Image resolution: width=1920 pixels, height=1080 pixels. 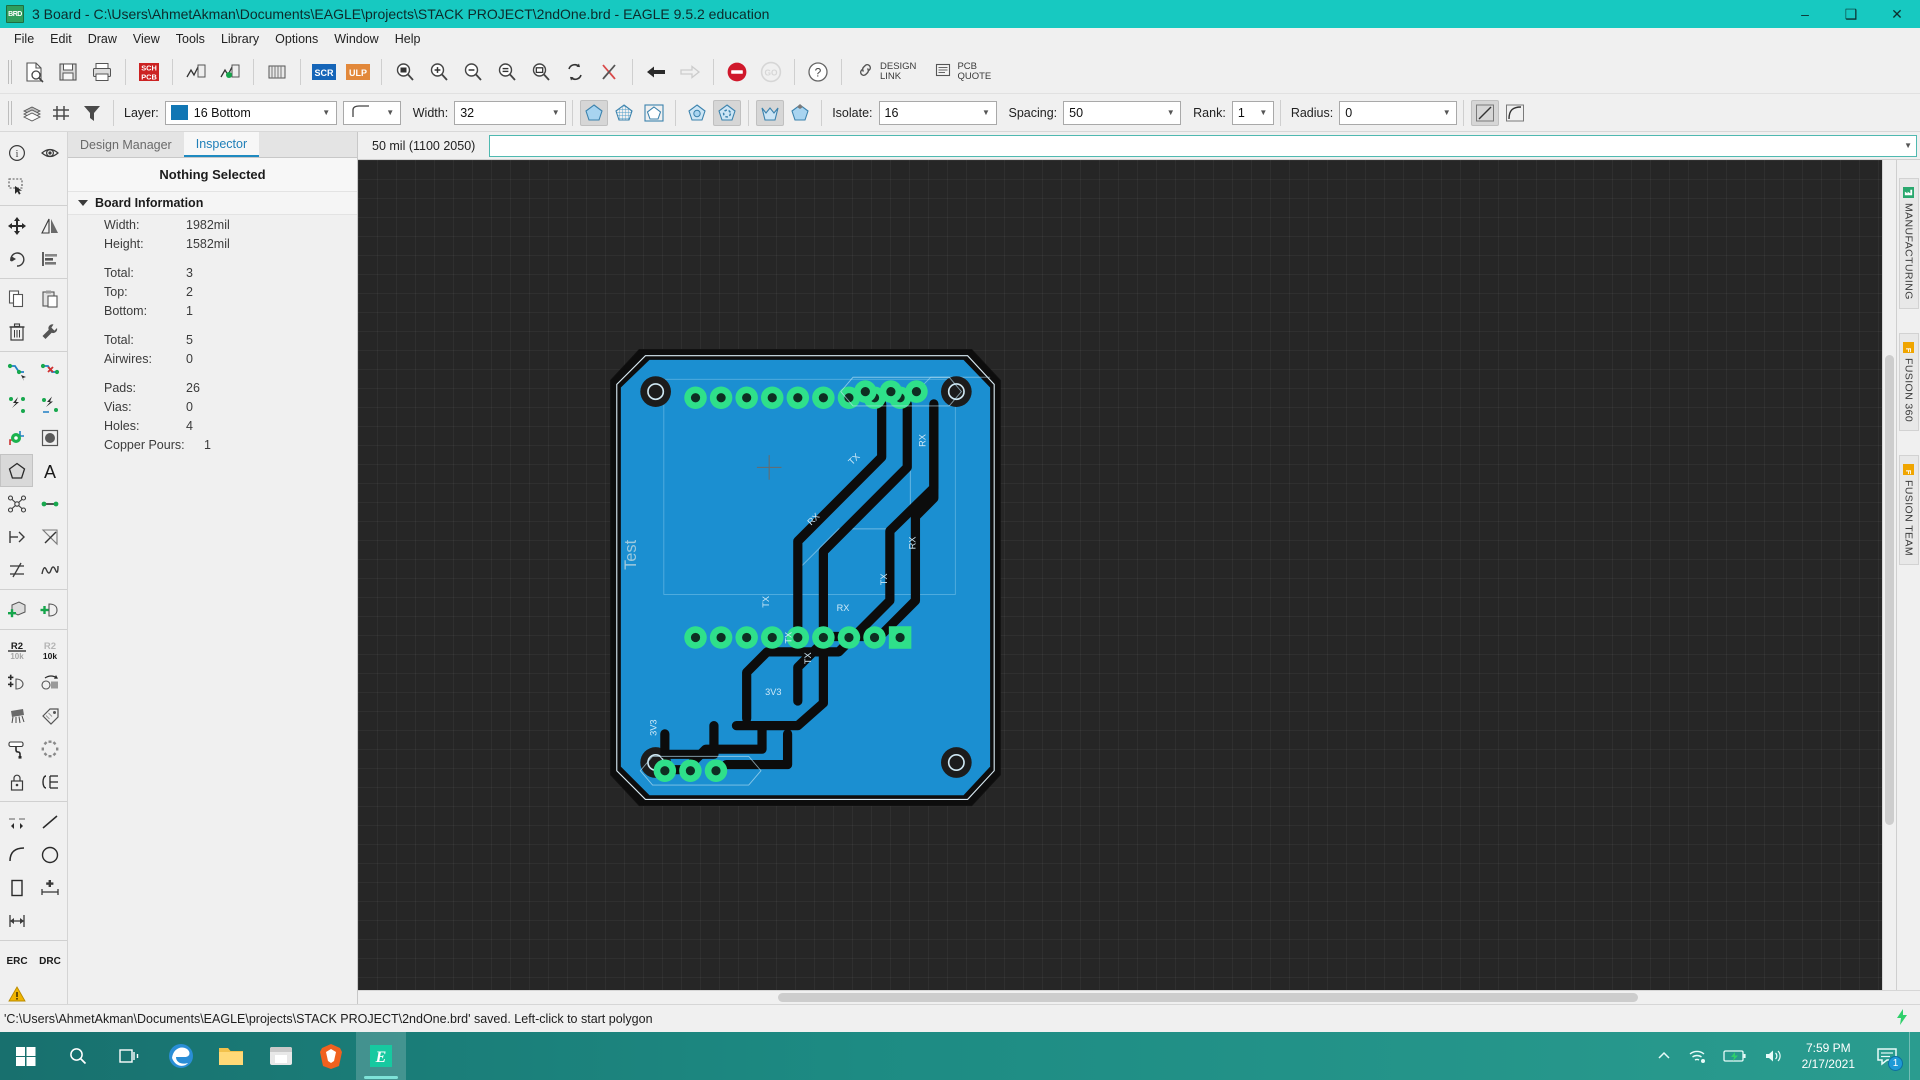 What do you see at coordinates (231, 1056) in the screenshot?
I see `taskbar-file-explorer` at bounding box center [231, 1056].